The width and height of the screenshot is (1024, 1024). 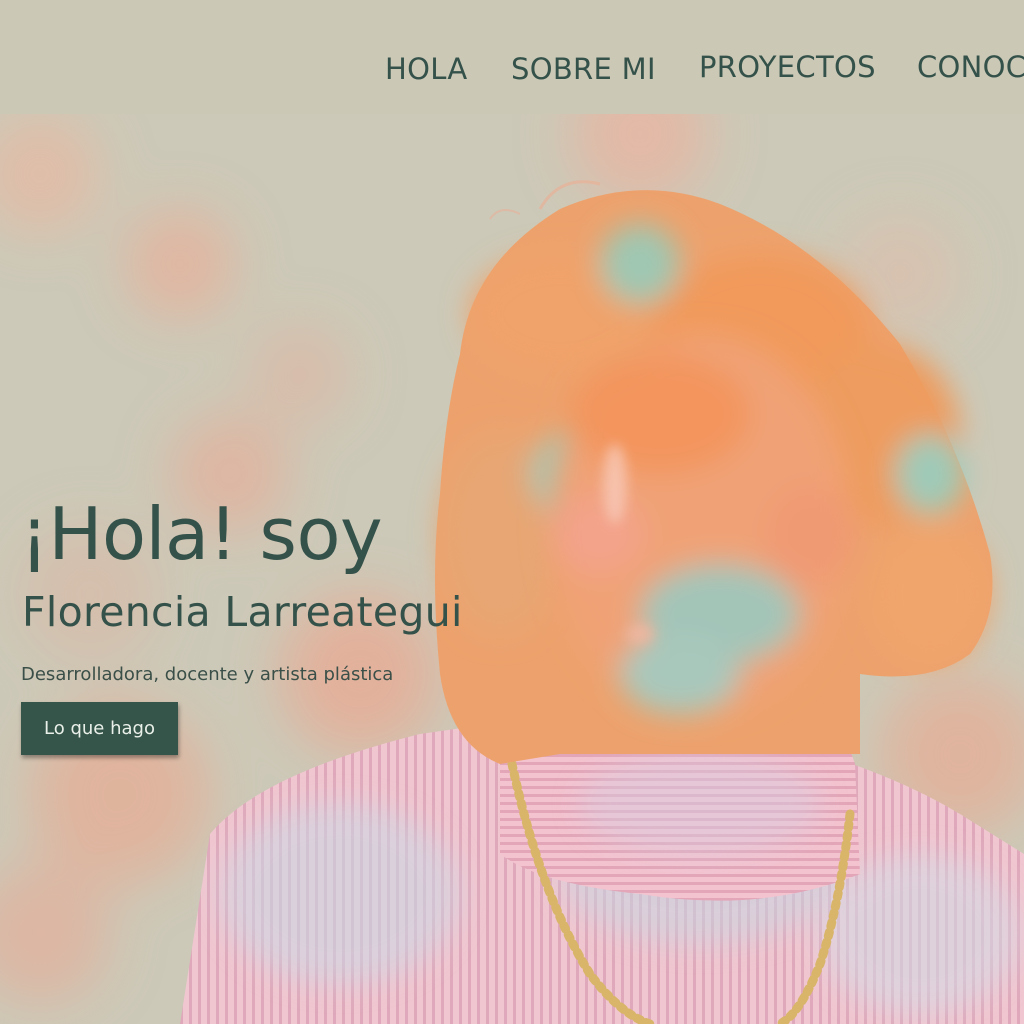 What do you see at coordinates (583, 69) in the screenshot?
I see `nav-item-sobre-mi: SOBRE MI` at bounding box center [583, 69].